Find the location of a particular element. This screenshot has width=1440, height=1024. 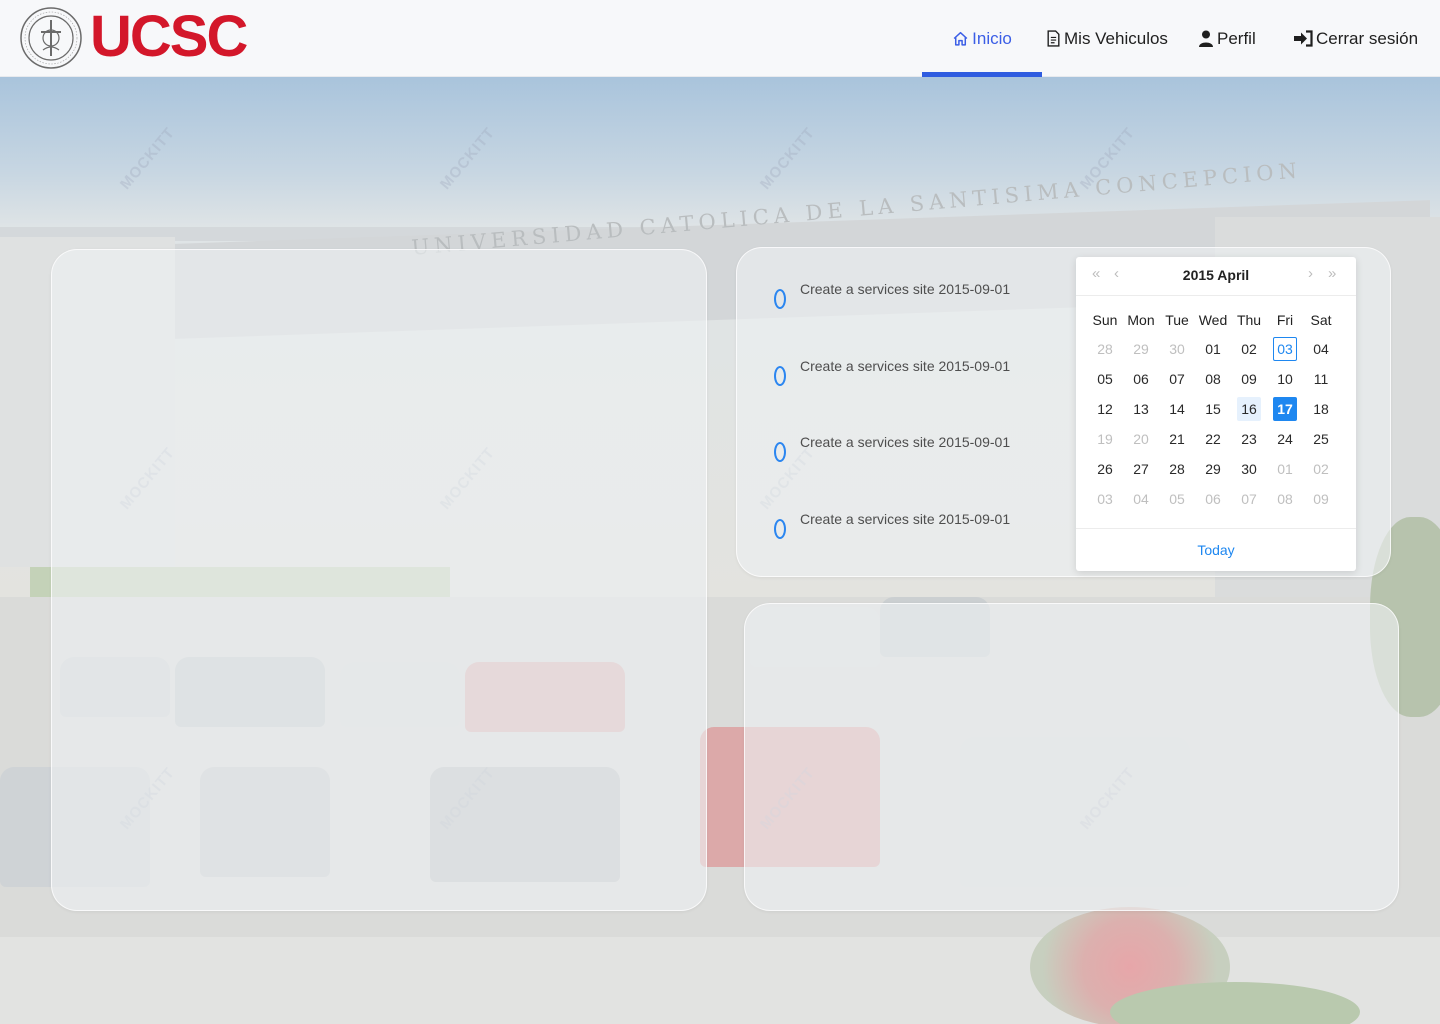

user-icon is located at coordinates (1206, 38).